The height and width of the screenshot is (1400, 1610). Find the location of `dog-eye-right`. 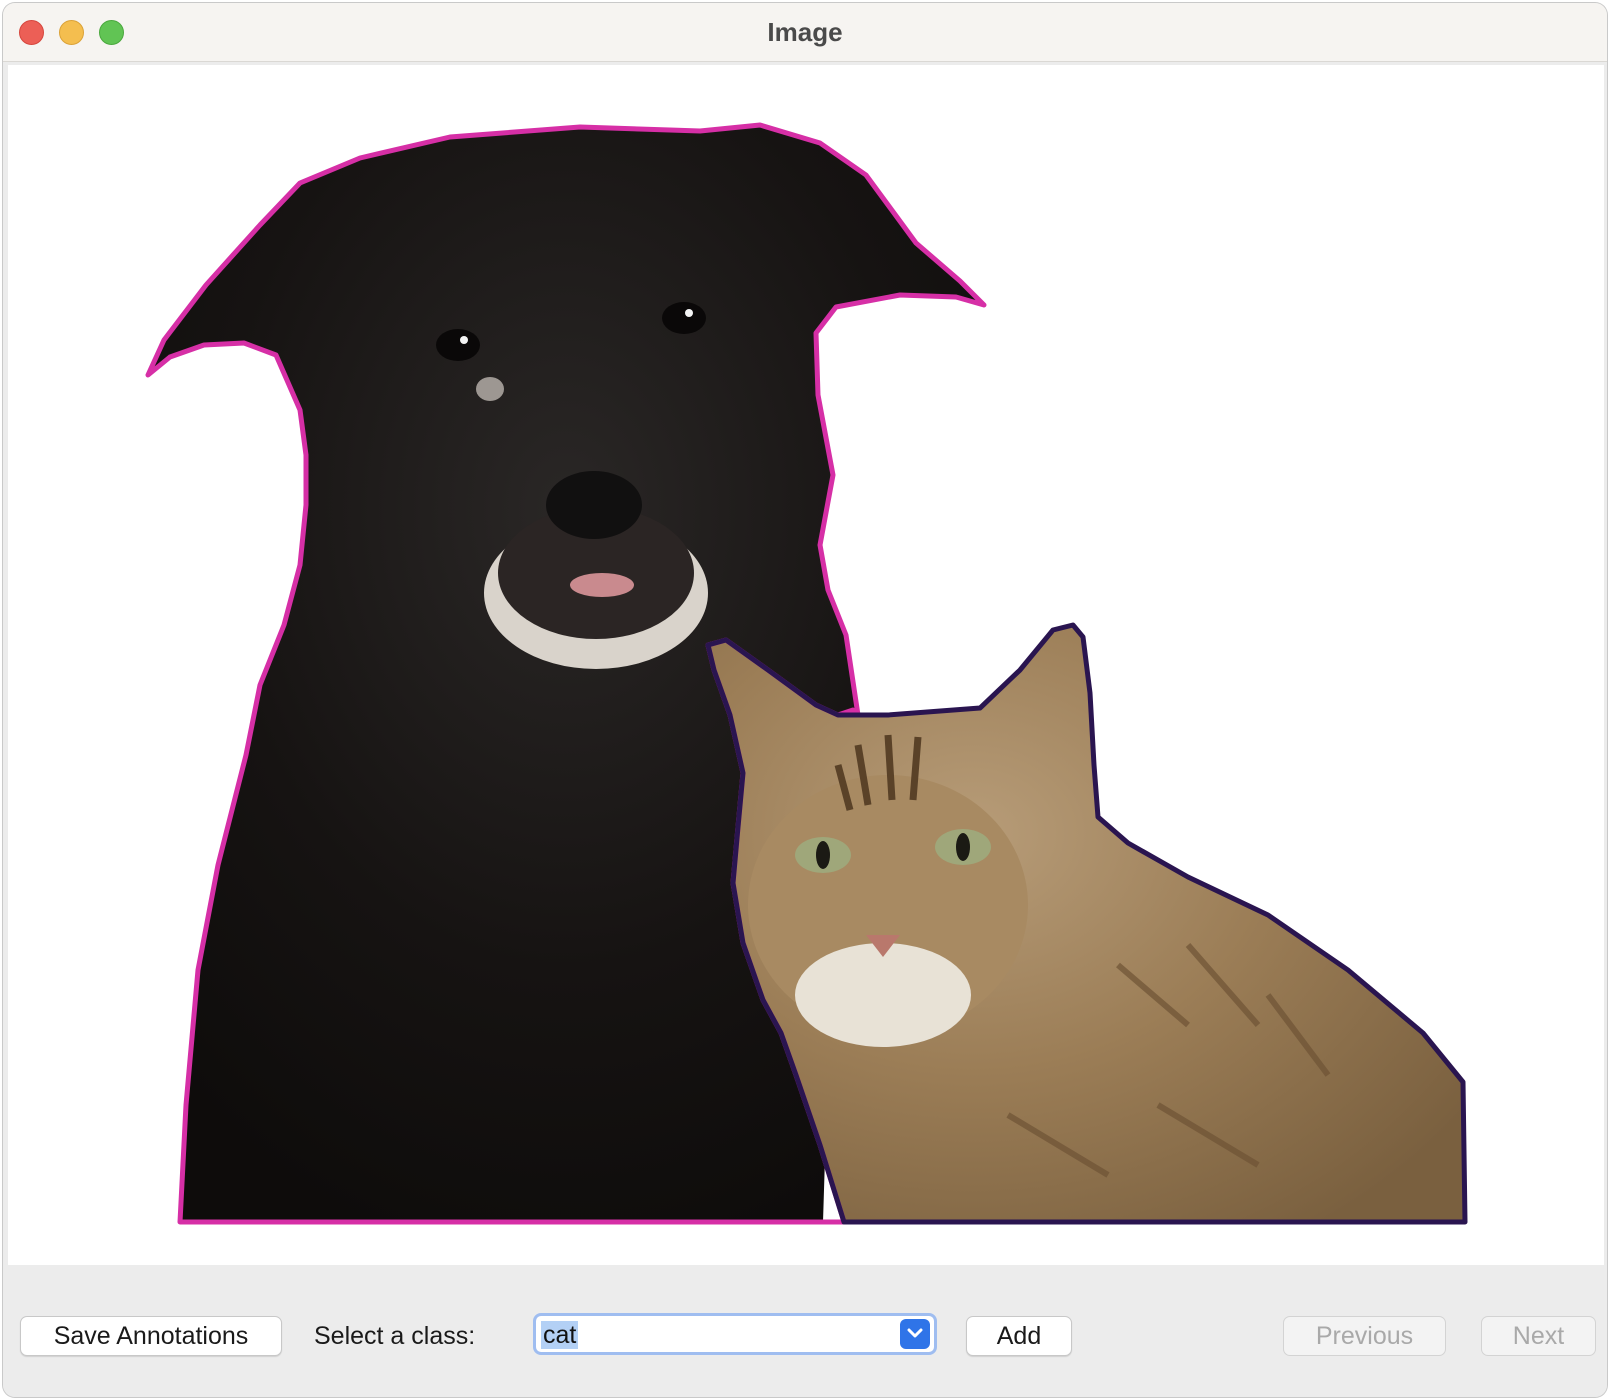

dog-eye-right is located at coordinates (684, 318).